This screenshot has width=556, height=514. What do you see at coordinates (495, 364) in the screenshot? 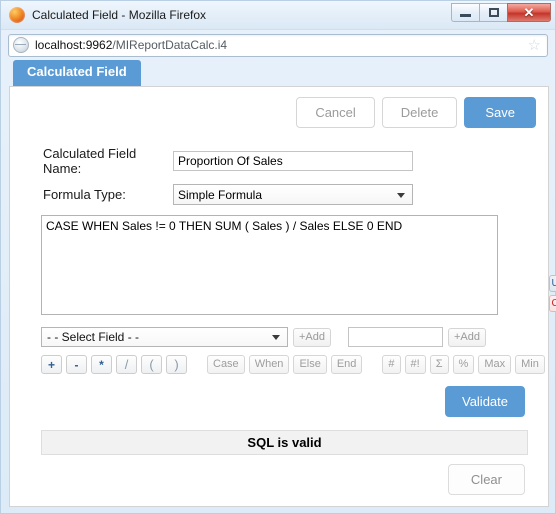
I see `function-max-button: Max` at bounding box center [495, 364].